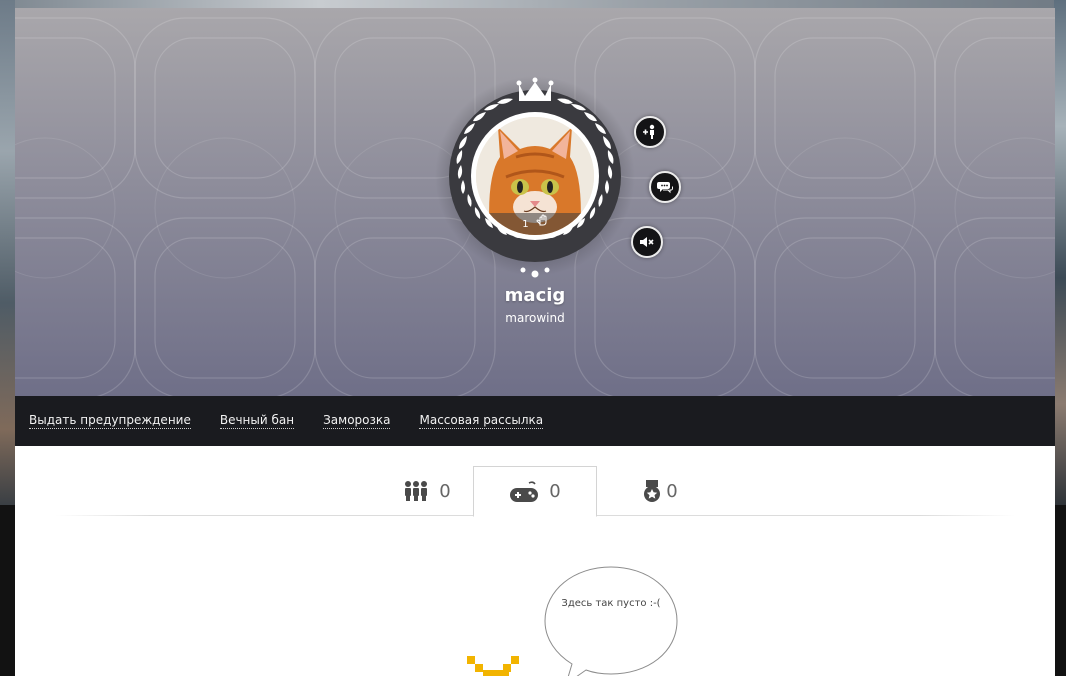  Describe the element at coordinates (110, 421) in the screenshot. I see `issue-warning-link: Выдать предупреждение` at that location.